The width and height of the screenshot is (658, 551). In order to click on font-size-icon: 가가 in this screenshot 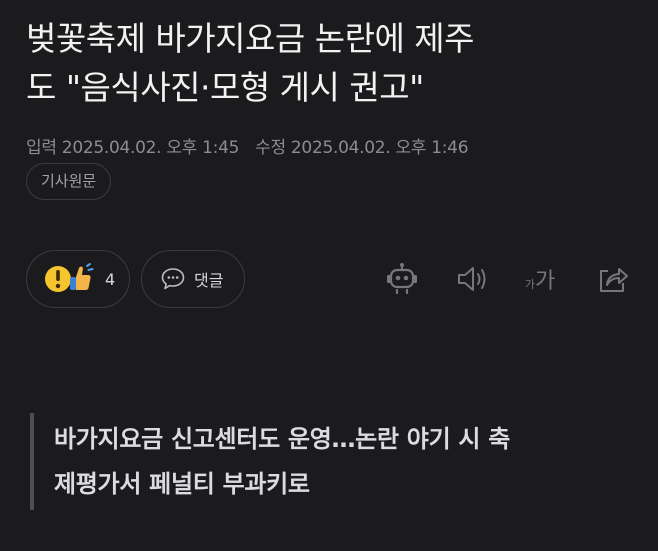, I will do `click(540, 279)`.